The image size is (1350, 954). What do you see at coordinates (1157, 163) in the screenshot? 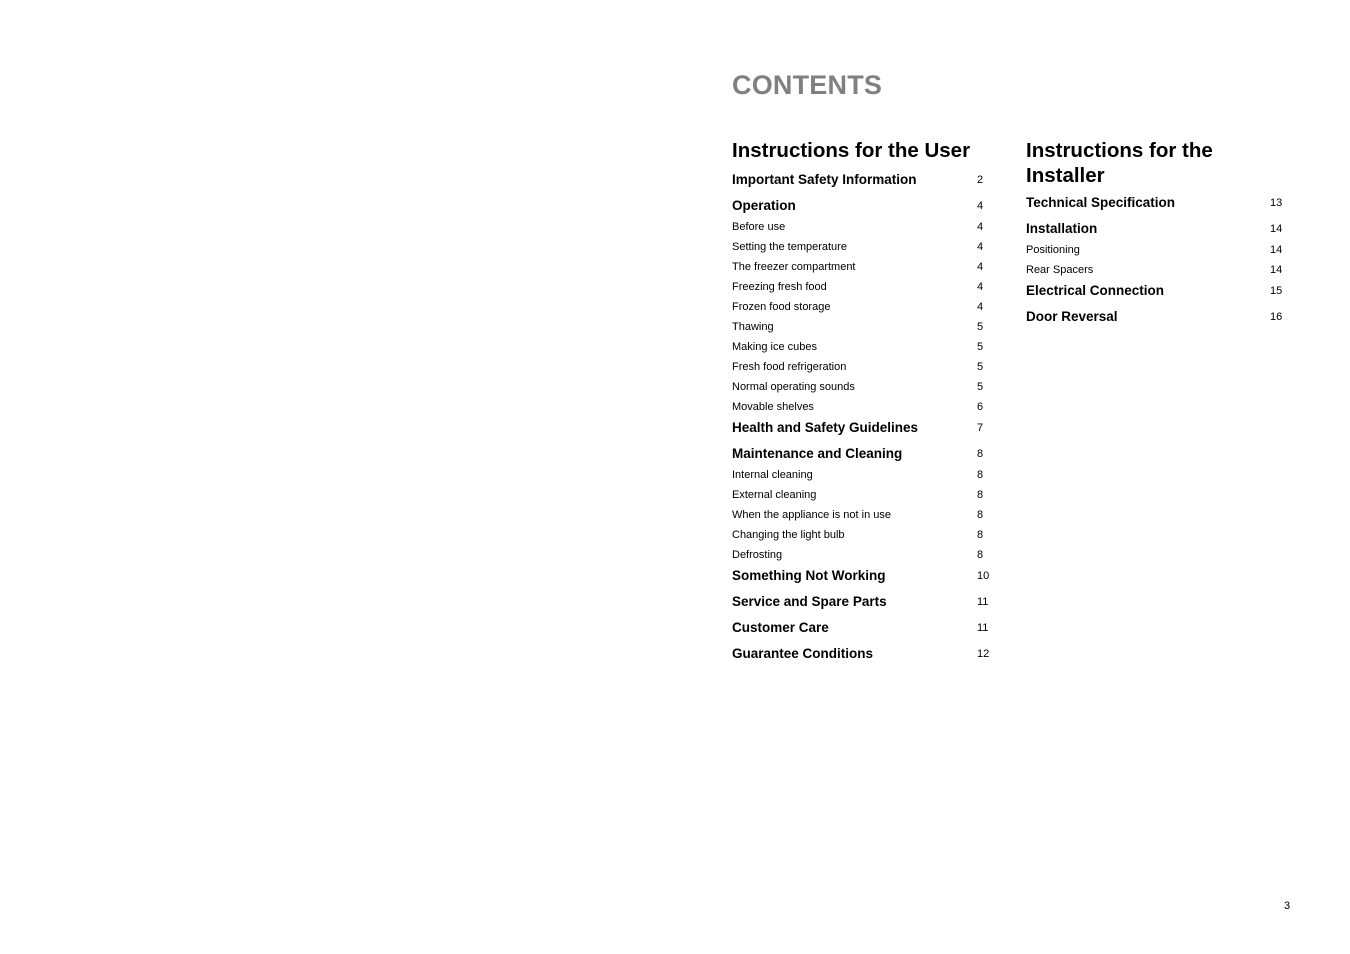
I see `installer-instructions-heading: Instructions for the Installer` at bounding box center [1157, 163].